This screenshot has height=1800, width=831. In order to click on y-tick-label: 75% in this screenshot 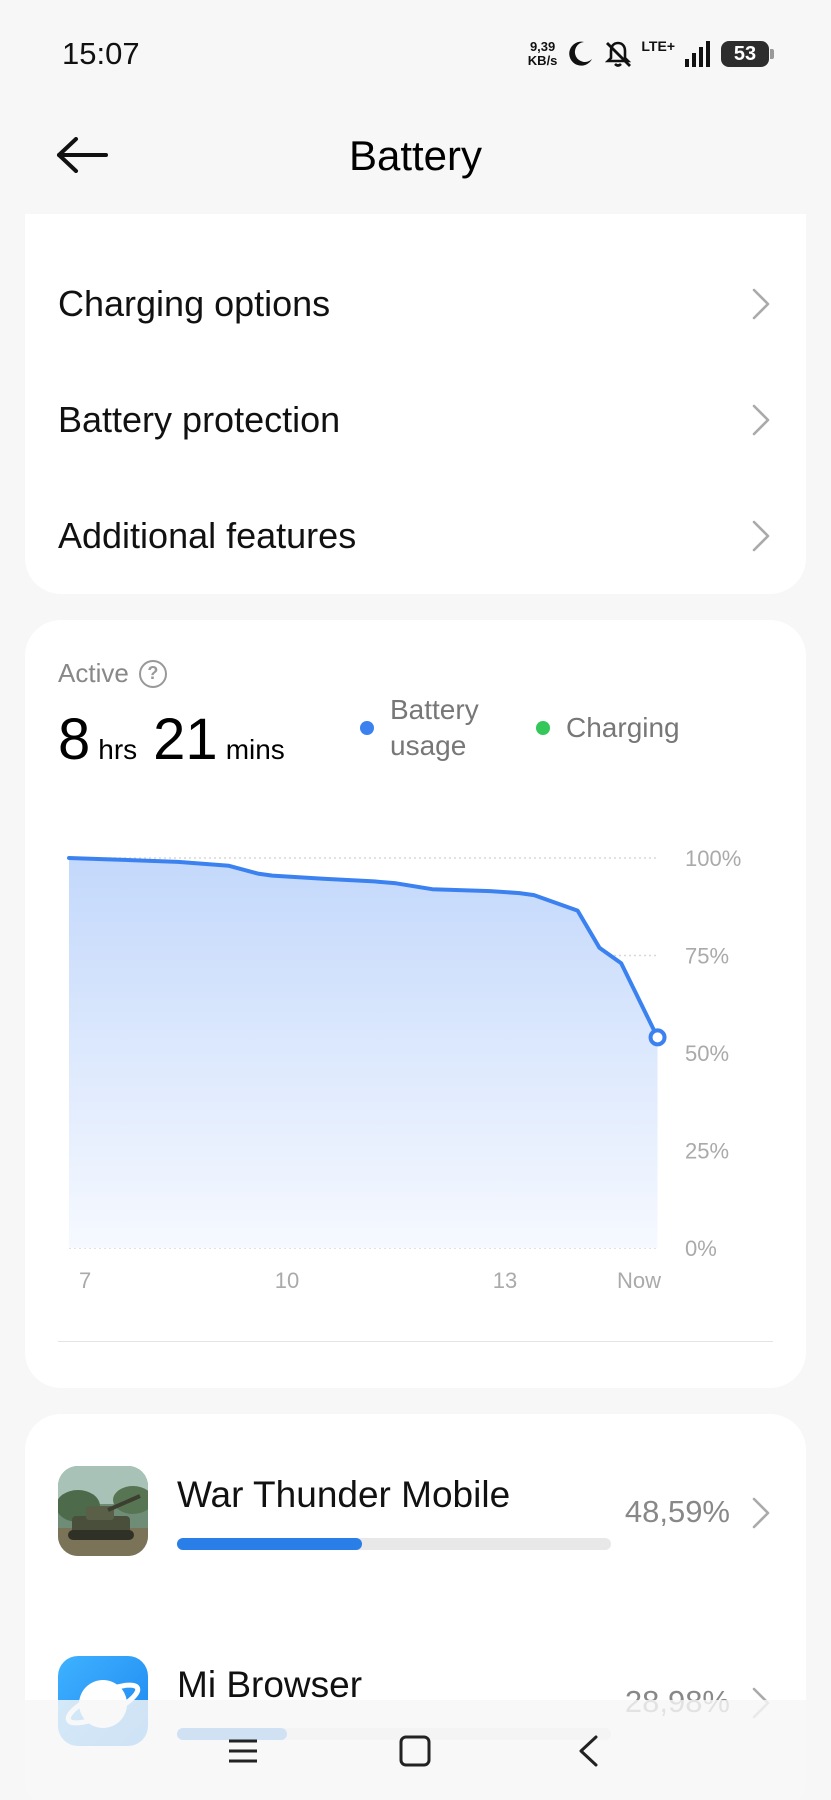, I will do `click(707, 956)`.